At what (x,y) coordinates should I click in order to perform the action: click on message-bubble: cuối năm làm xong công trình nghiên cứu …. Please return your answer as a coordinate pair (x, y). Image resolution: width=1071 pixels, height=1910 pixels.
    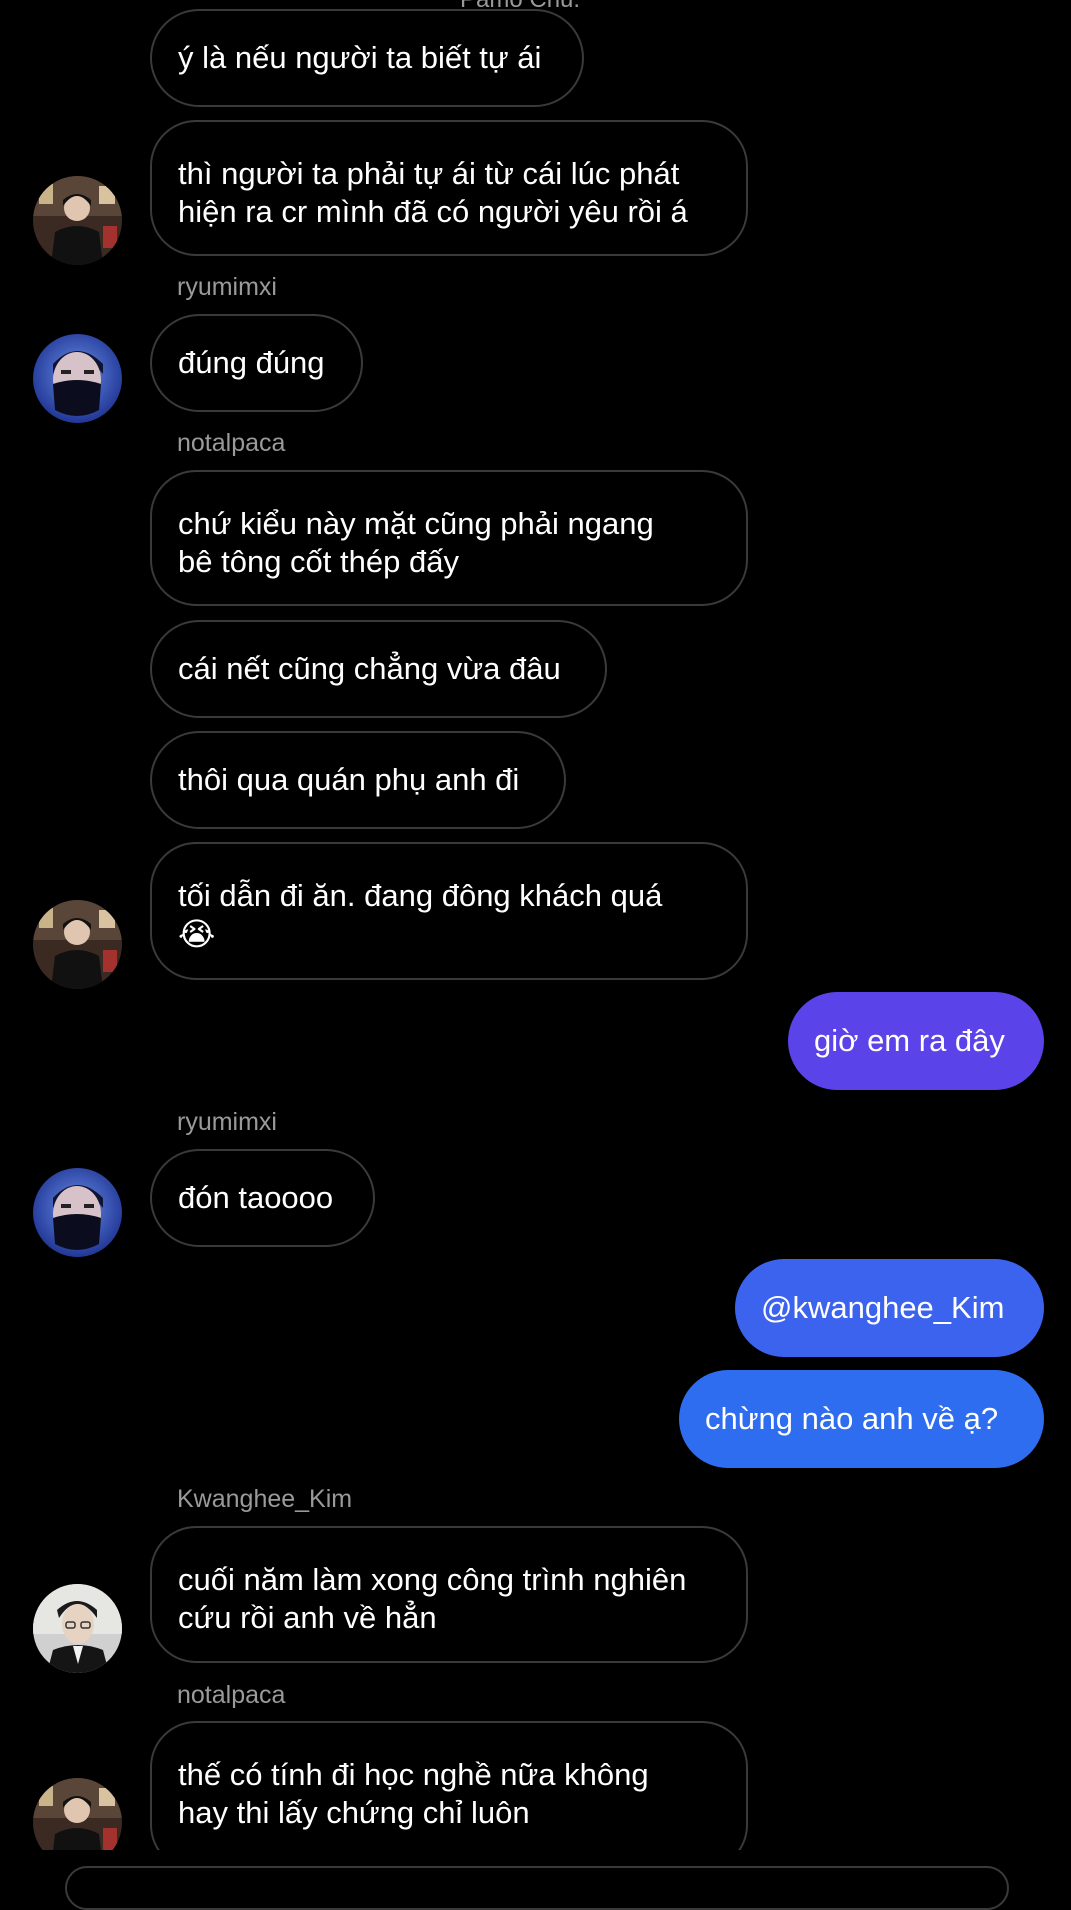
    Looking at the image, I should click on (449, 1594).